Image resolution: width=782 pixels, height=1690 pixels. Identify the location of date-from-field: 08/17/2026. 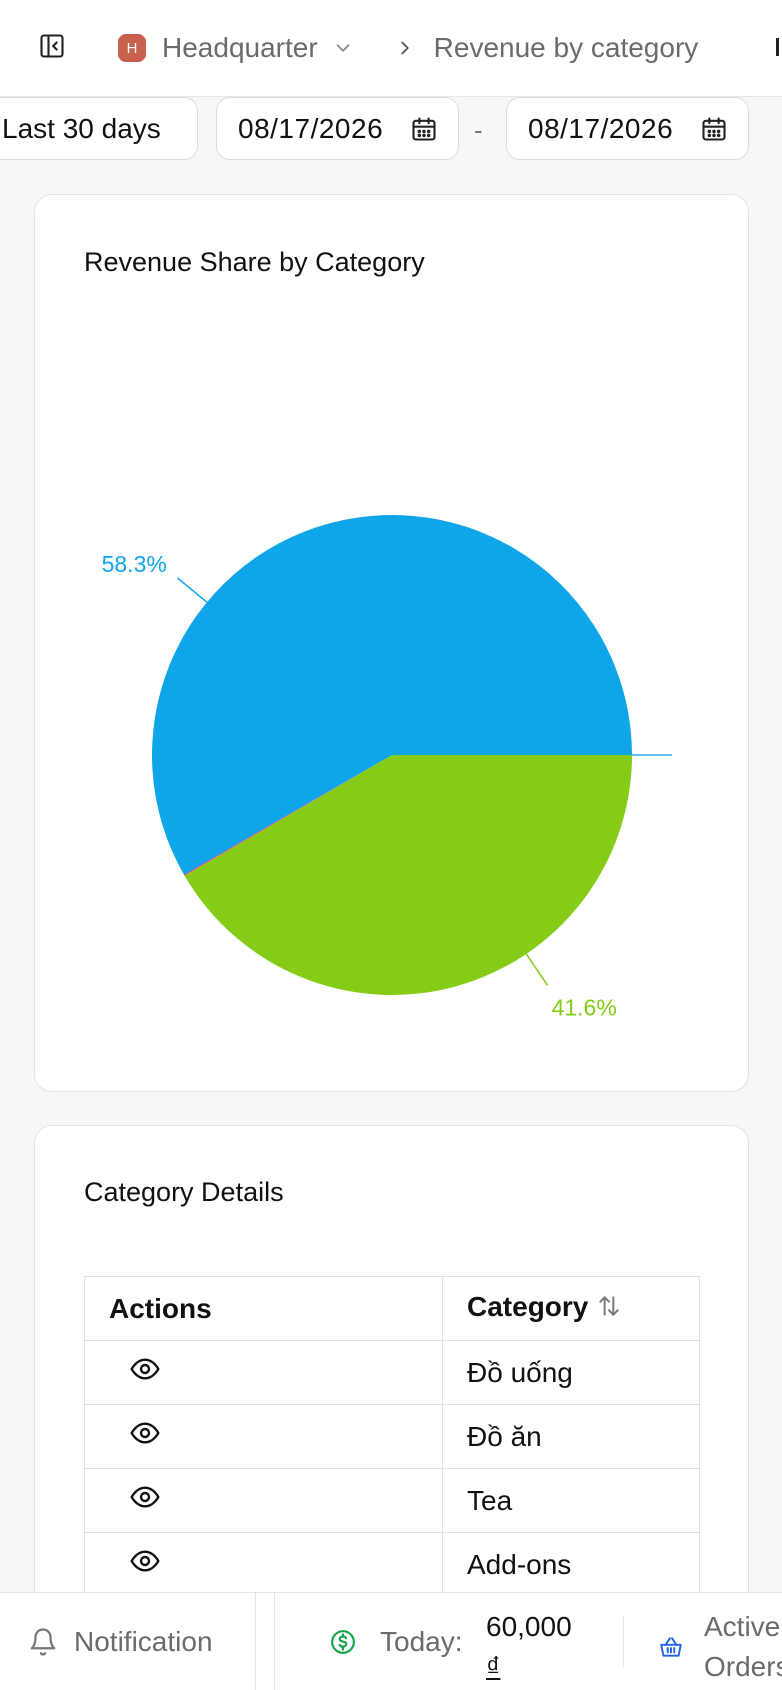
(337, 128).